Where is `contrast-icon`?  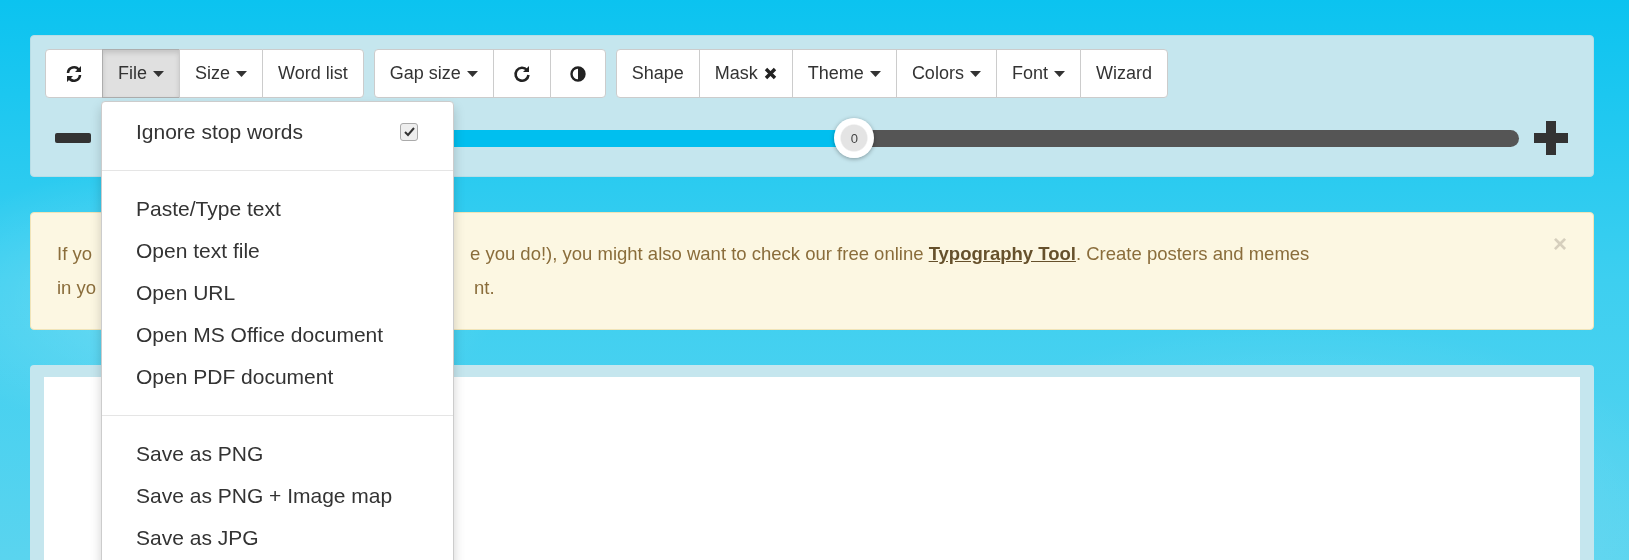
contrast-icon is located at coordinates (577, 73).